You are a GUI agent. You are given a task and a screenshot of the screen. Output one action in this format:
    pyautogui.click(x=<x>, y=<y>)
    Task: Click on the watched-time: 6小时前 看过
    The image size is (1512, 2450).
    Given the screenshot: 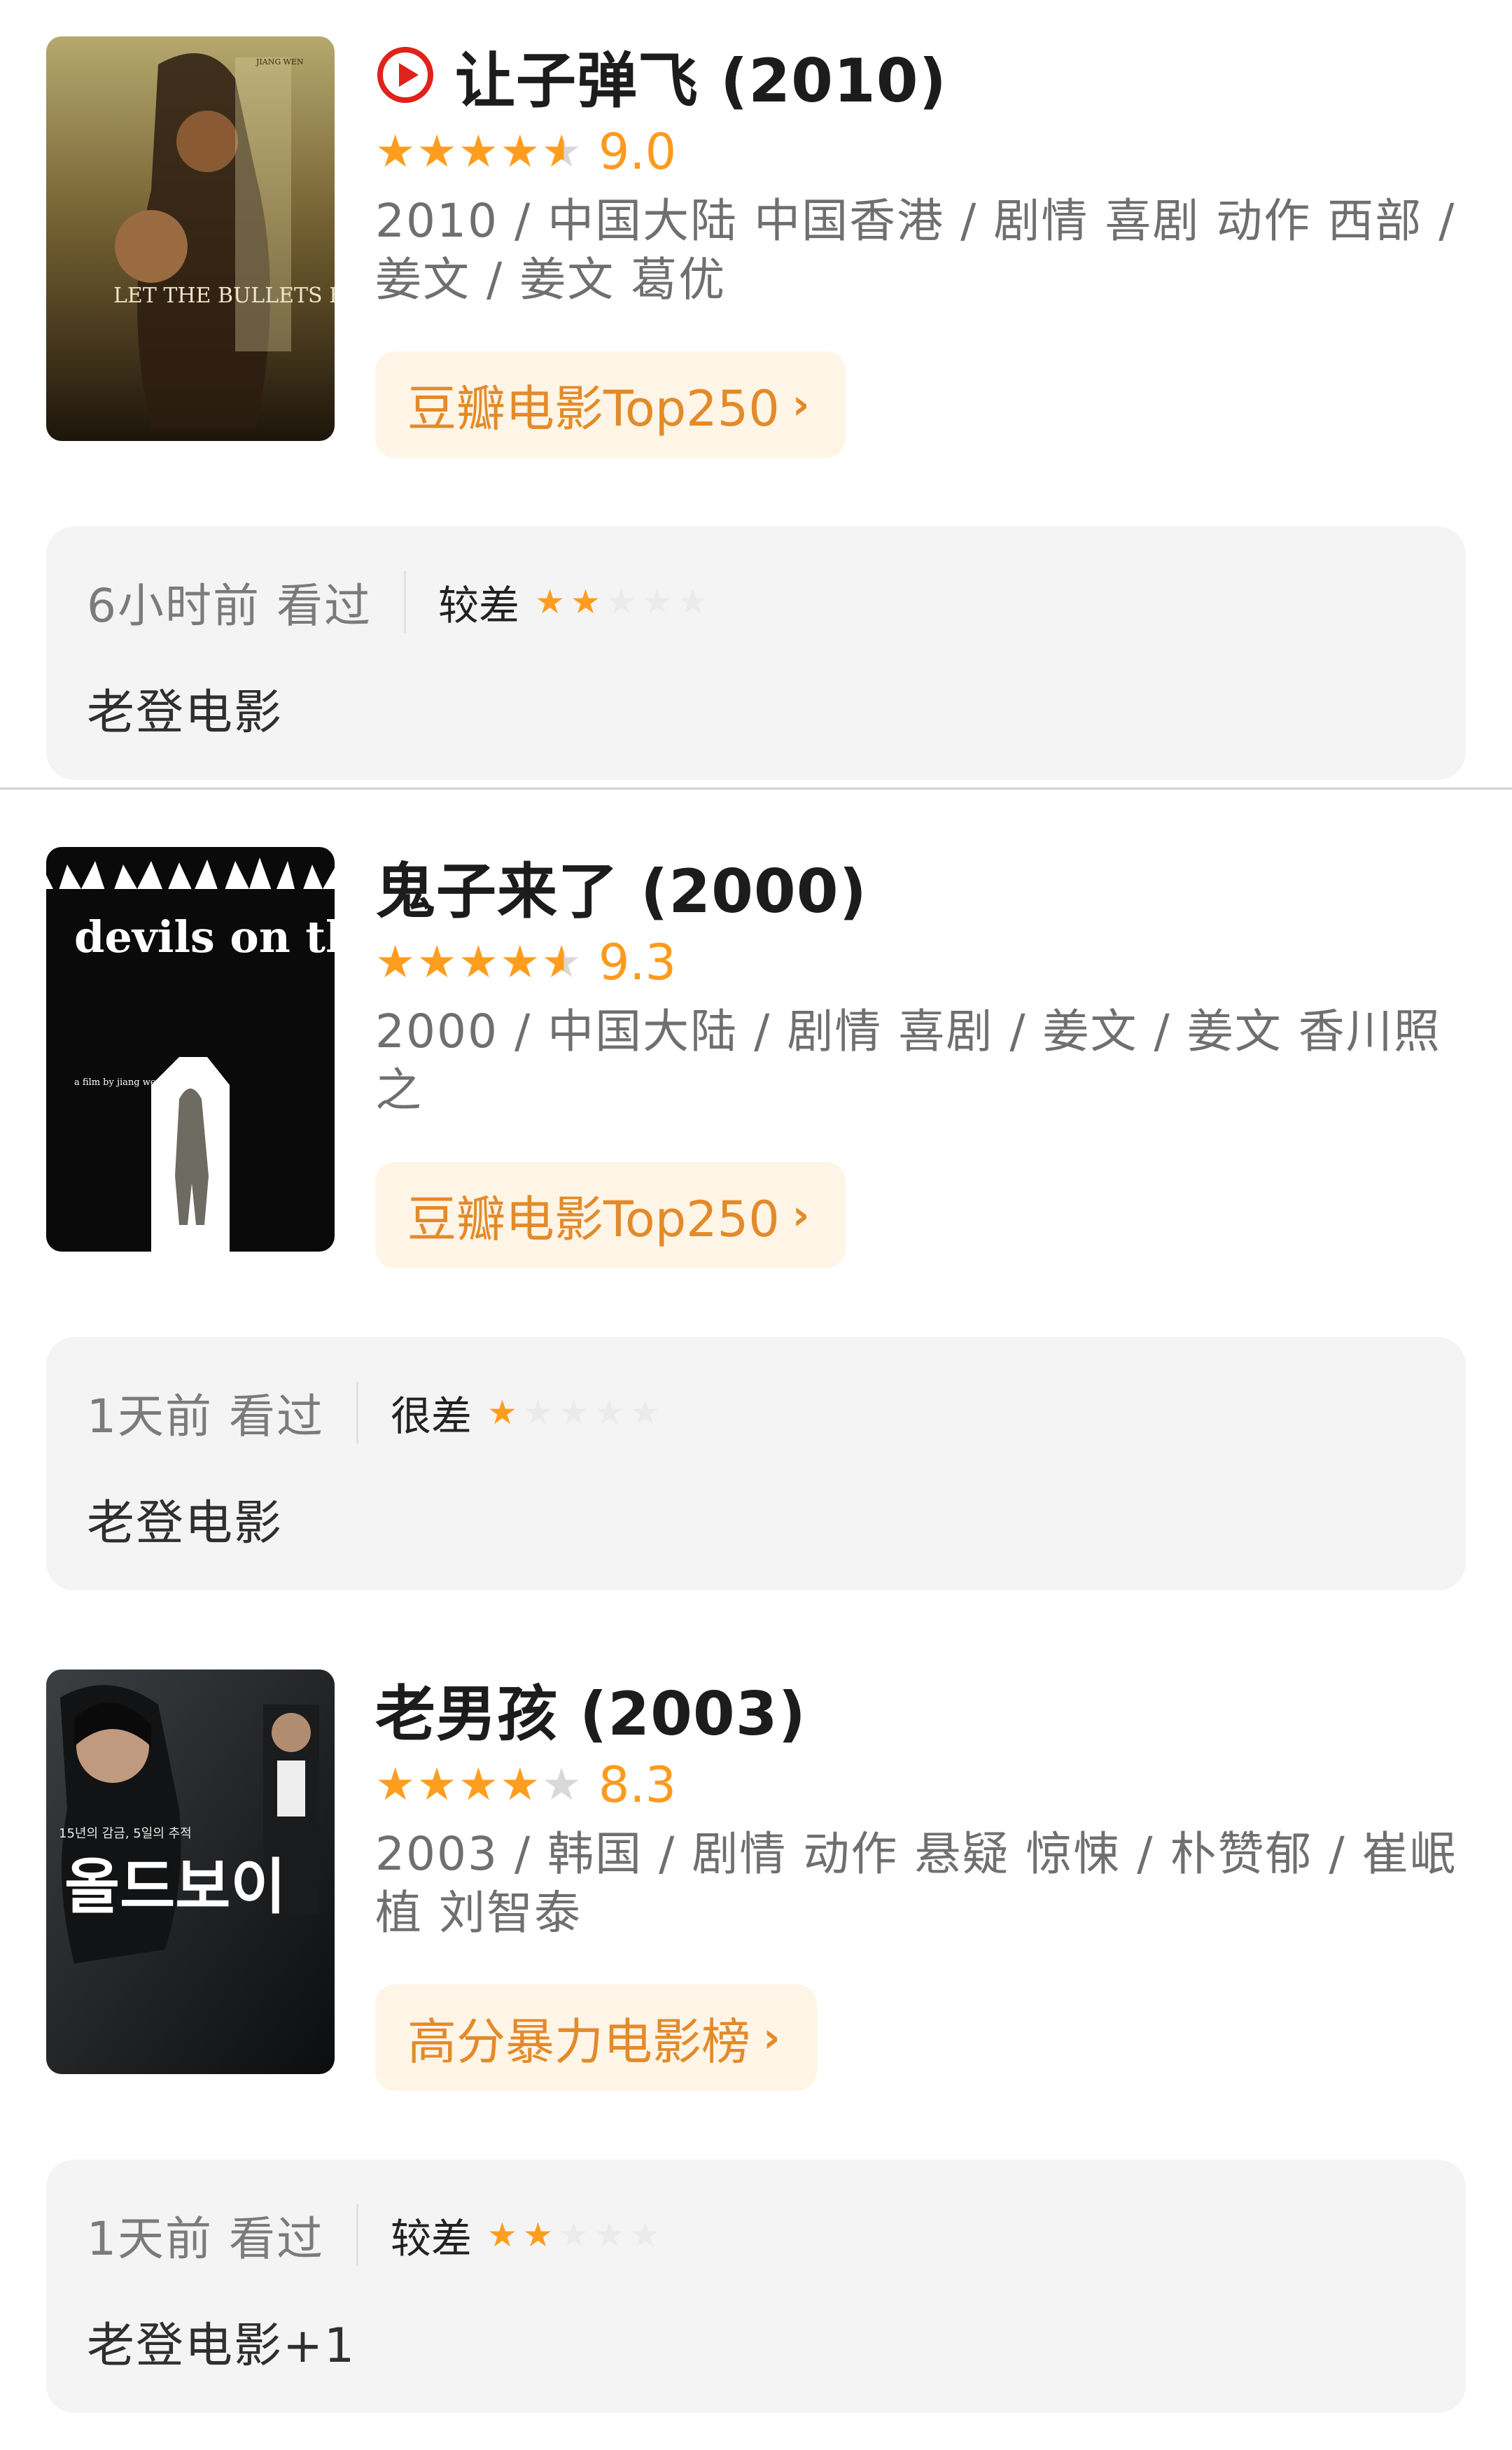 What is the action you would take?
    pyautogui.click(x=229, y=606)
    